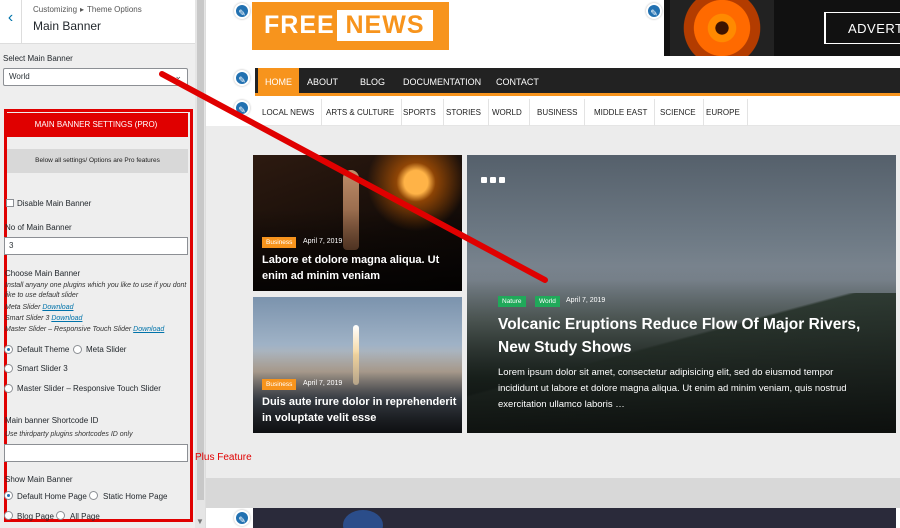 Image resolution: width=900 pixels, height=528 pixels. Describe the element at coordinates (38, 227) in the screenshot. I see `banner-count-label: No of Main Banner` at that location.